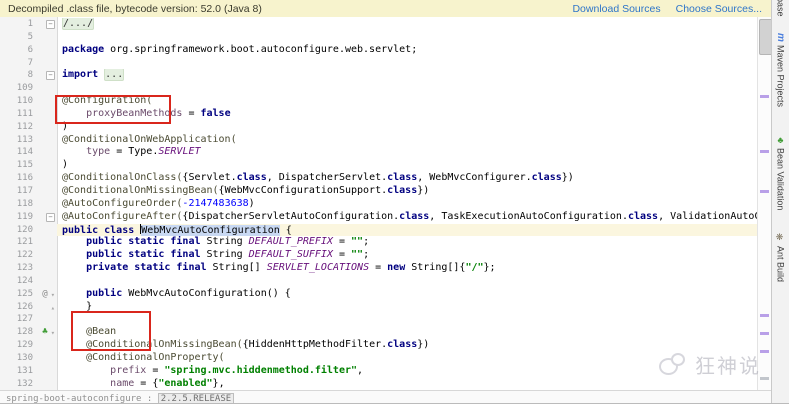 Image resolution: width=789 pixels, height=404 pixels. What do you see at coordinates (780, 257) in the screenshot?
I see `tool-tab-ant-build: ❋ Ant Build` at bounding box center [780, 257].